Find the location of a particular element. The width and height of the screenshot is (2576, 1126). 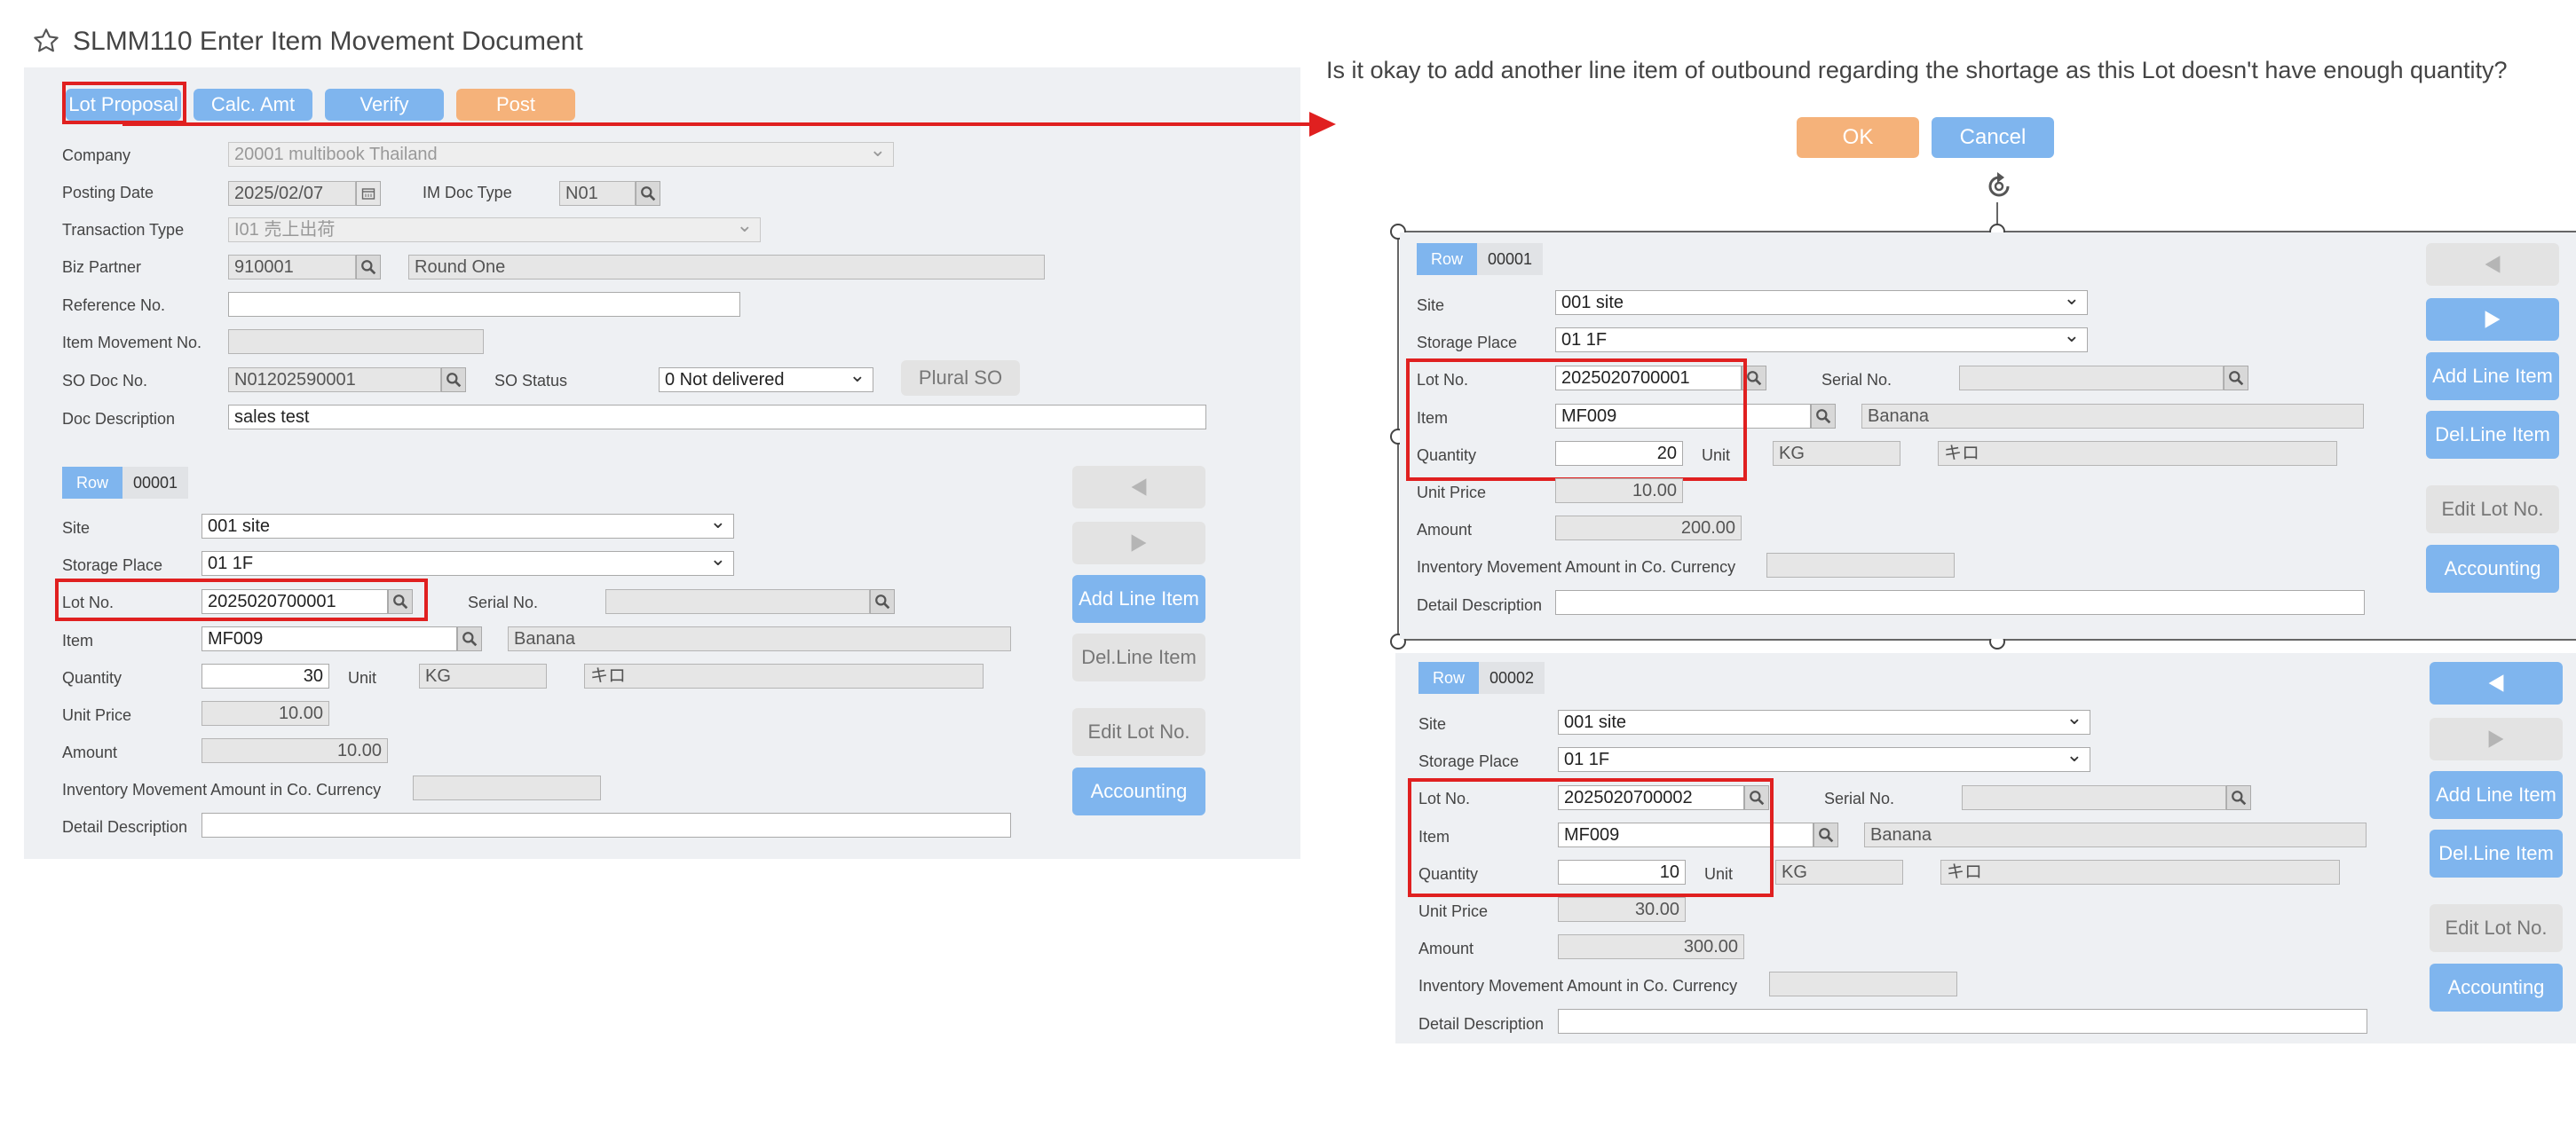

company-label: Company is located at coordinates (96, 155).